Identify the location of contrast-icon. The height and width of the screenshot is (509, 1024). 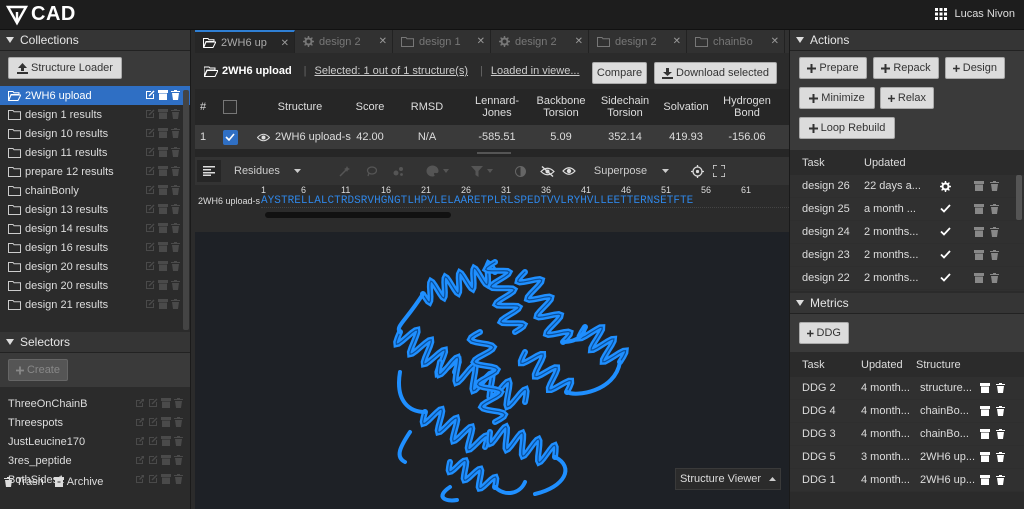
(520, 171).